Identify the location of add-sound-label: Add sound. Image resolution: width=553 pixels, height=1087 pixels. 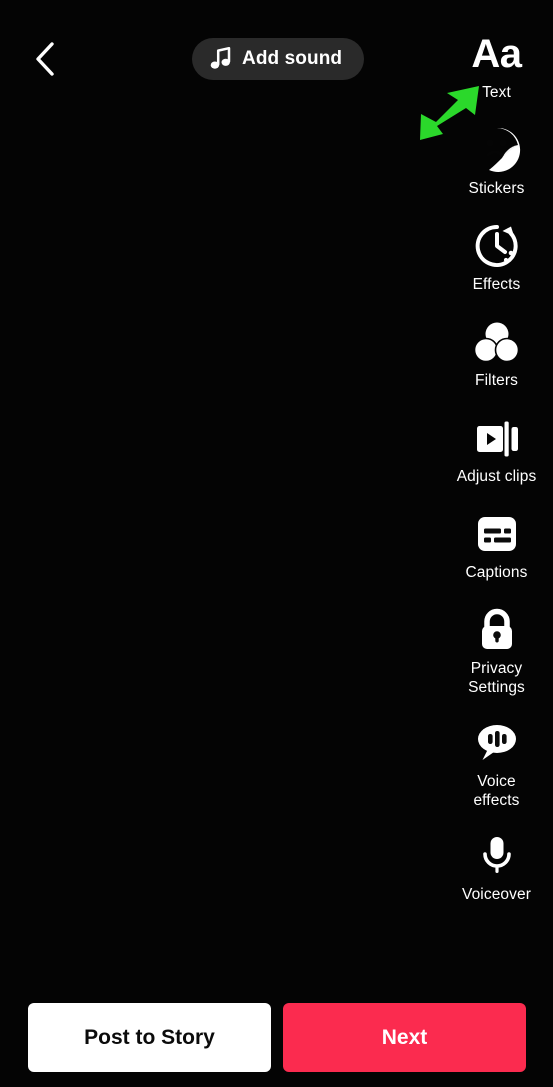
(292, 58).